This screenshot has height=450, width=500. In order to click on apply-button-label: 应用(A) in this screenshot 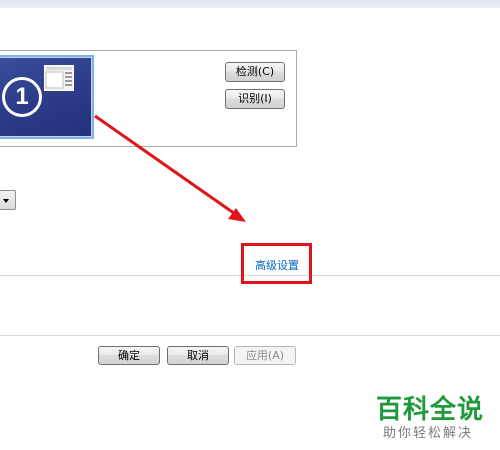, I will do `click(265, 355)`.